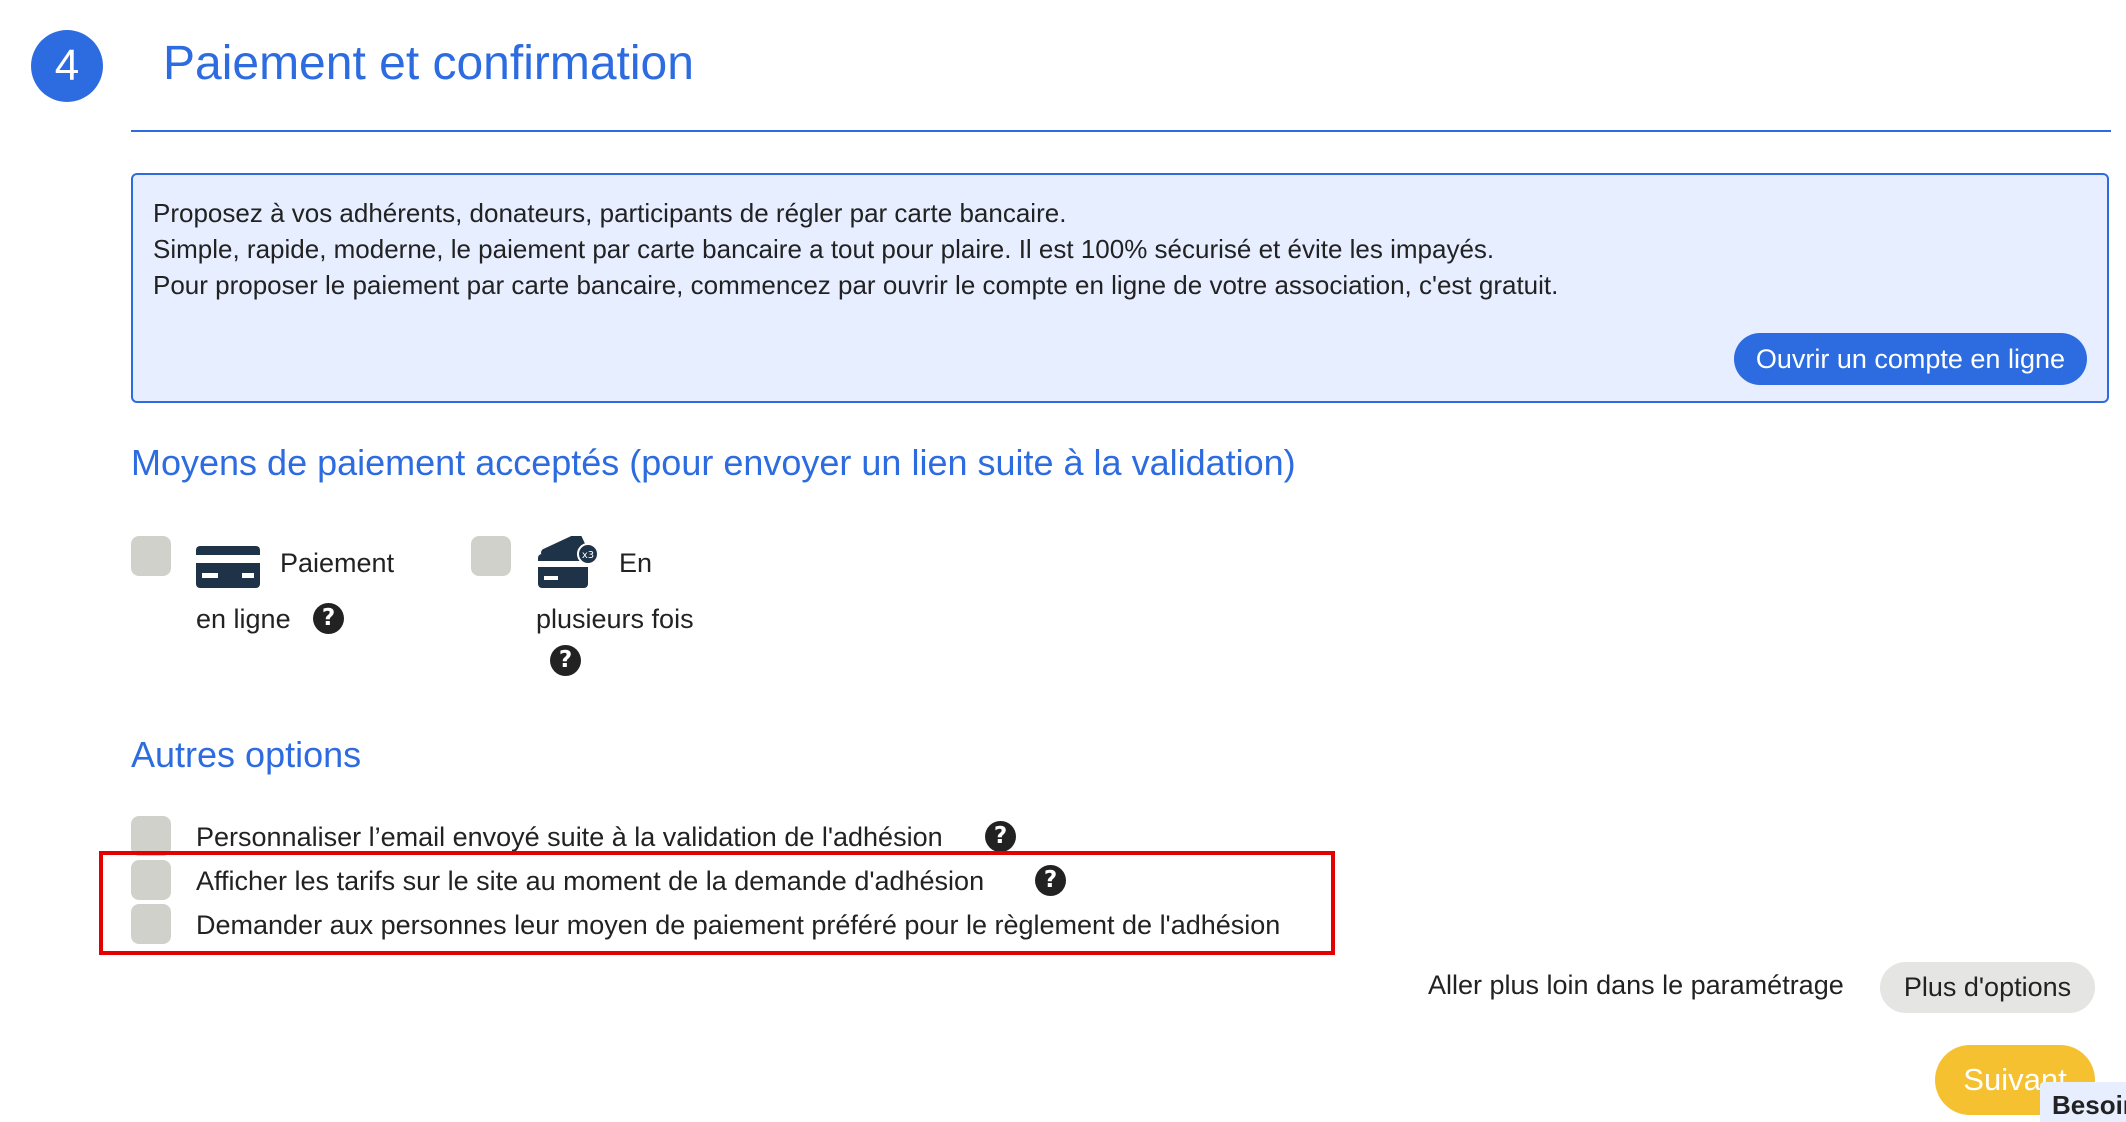 This screenshot has width=2126, height=1122. Describe the element at coordinates (717, 903) in the screenshot. I see `highlight-box` at that location.